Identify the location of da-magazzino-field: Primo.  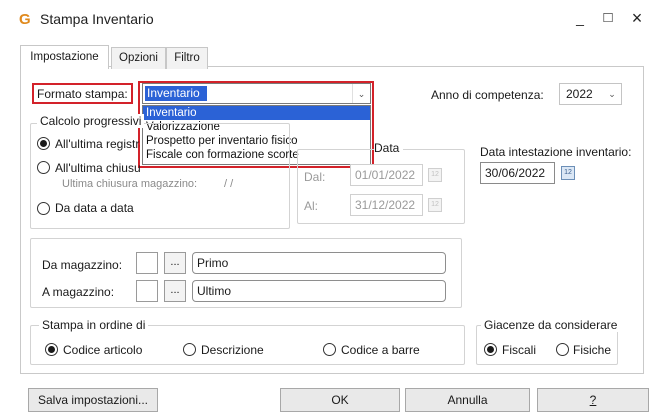
(319, 263).